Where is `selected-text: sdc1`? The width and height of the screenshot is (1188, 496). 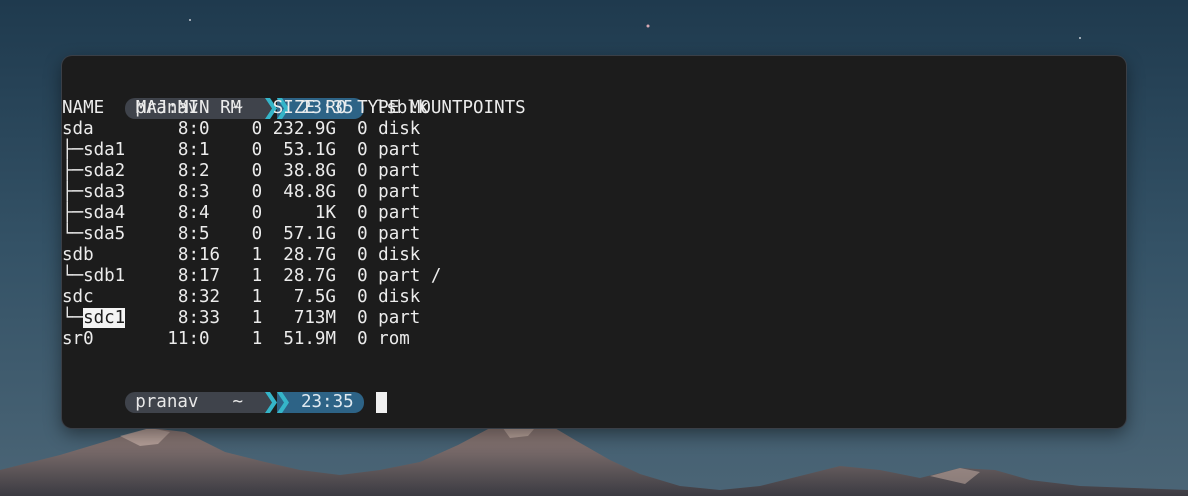 selected-text: sdc1 is located at coordinates (104, 318).